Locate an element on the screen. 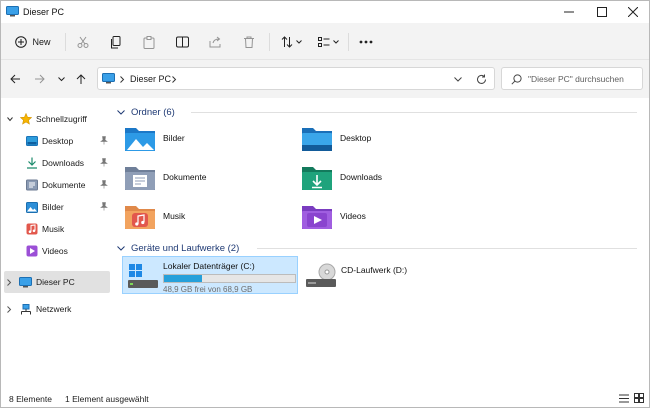 Image resolution: width=650 pixels, height=408 pixels. more-icon is located at coordinates (366, 42).